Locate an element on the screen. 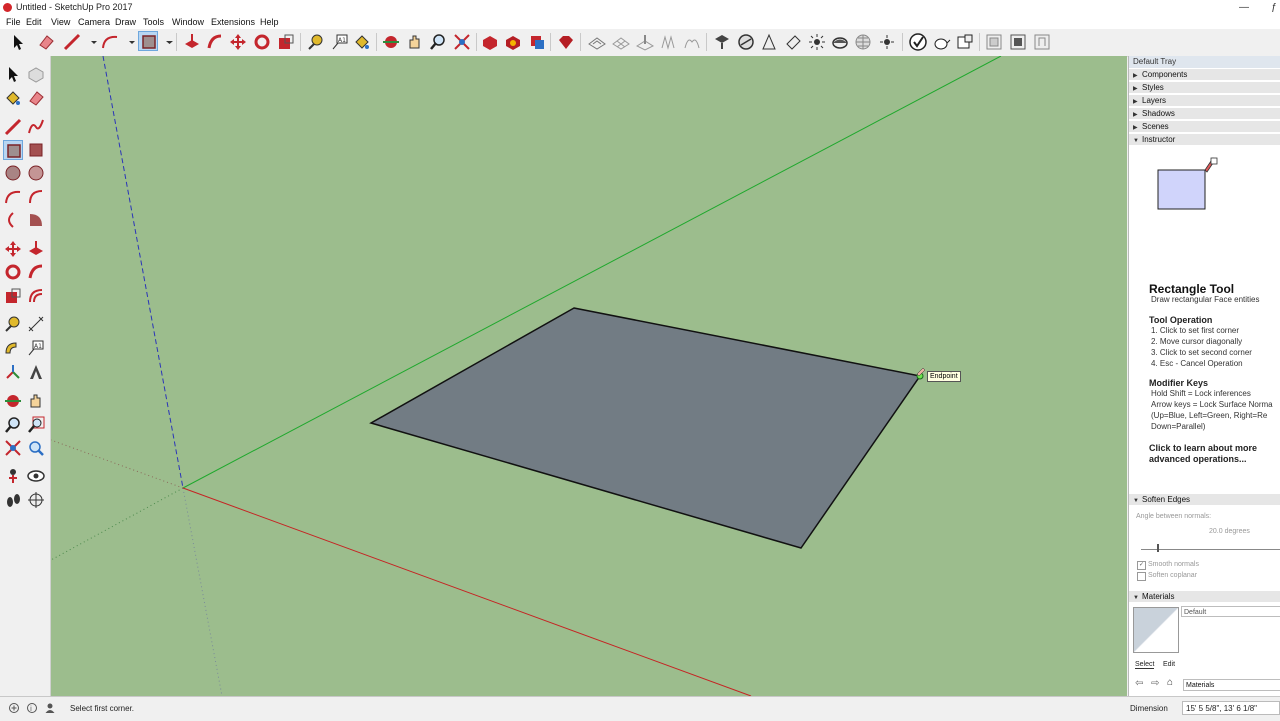 This screenshot has width=1280, height=721. fog-icon is located at coordinates (863, 42).